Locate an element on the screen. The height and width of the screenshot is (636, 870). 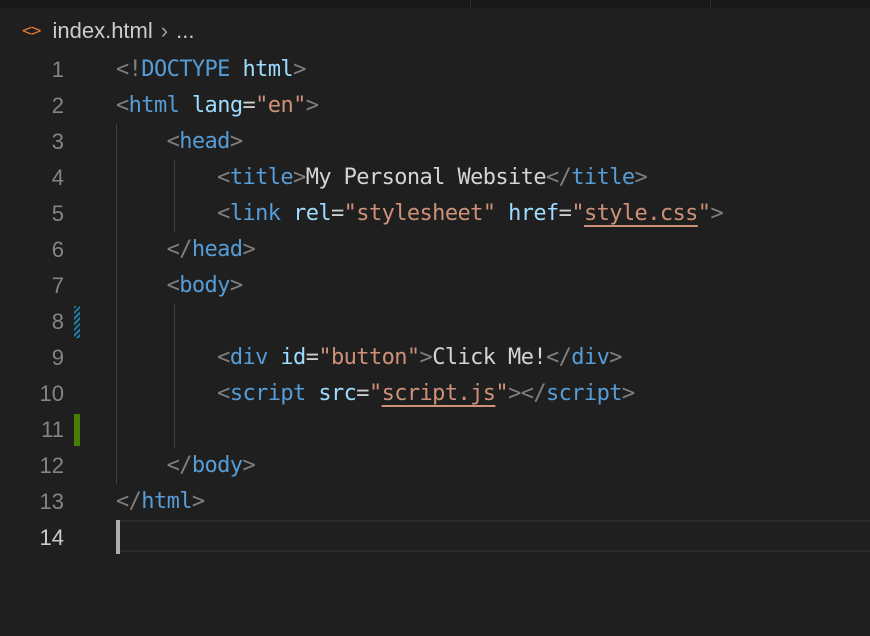
line-number: 13 is located at coordinates (51, 501).